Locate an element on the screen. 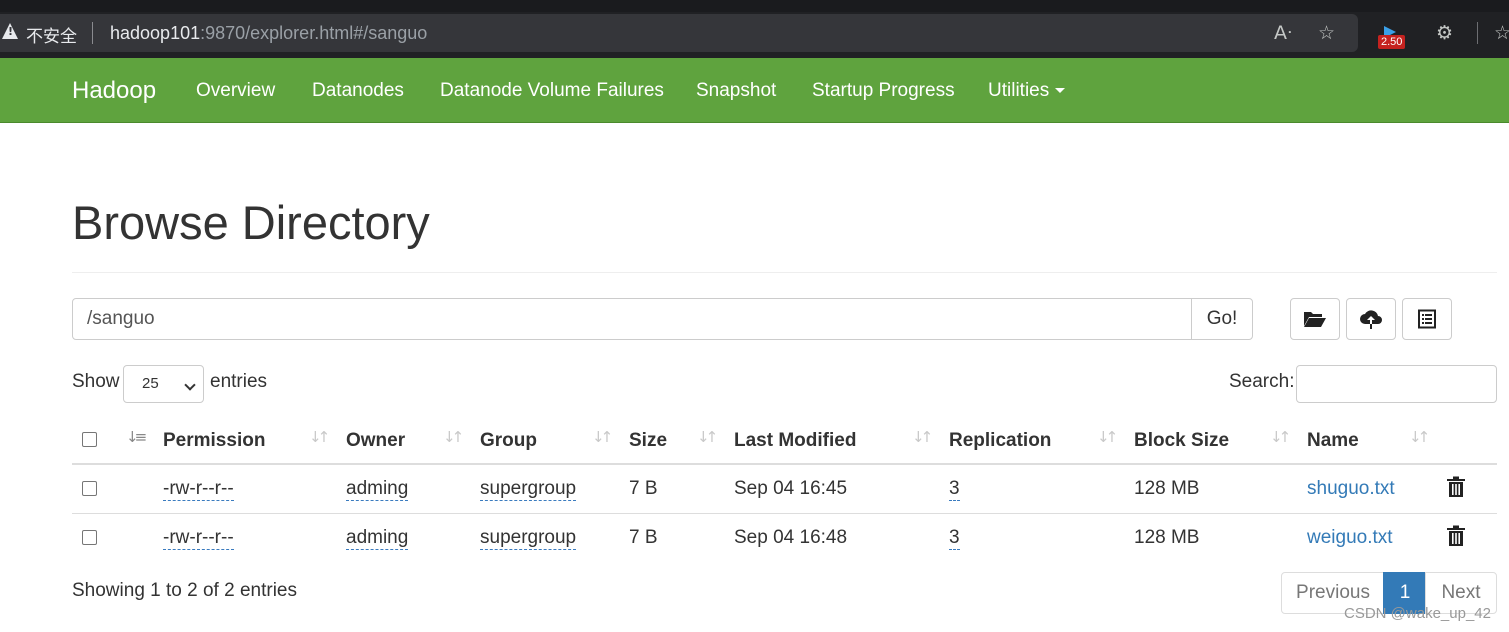  search-label: Search: is located at coordinates (1262, 381).